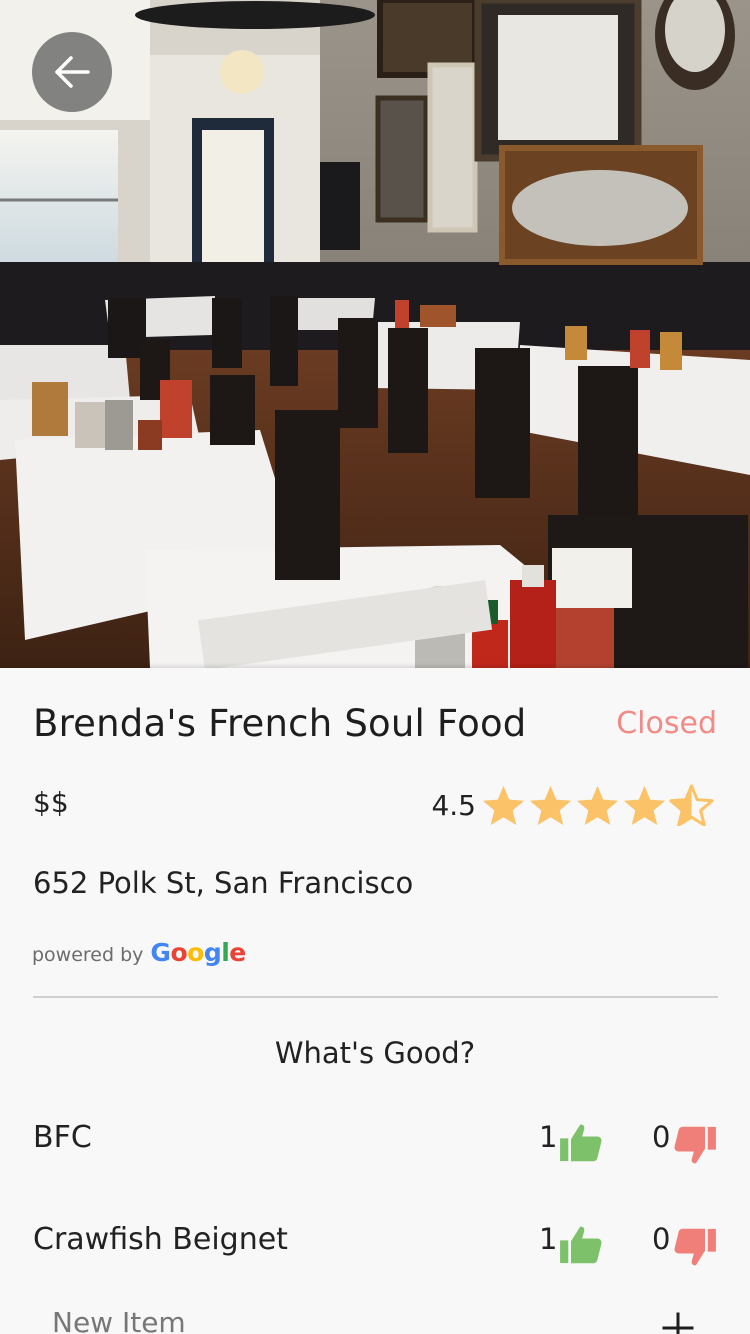  I want to click on divider, so click(375, 997).